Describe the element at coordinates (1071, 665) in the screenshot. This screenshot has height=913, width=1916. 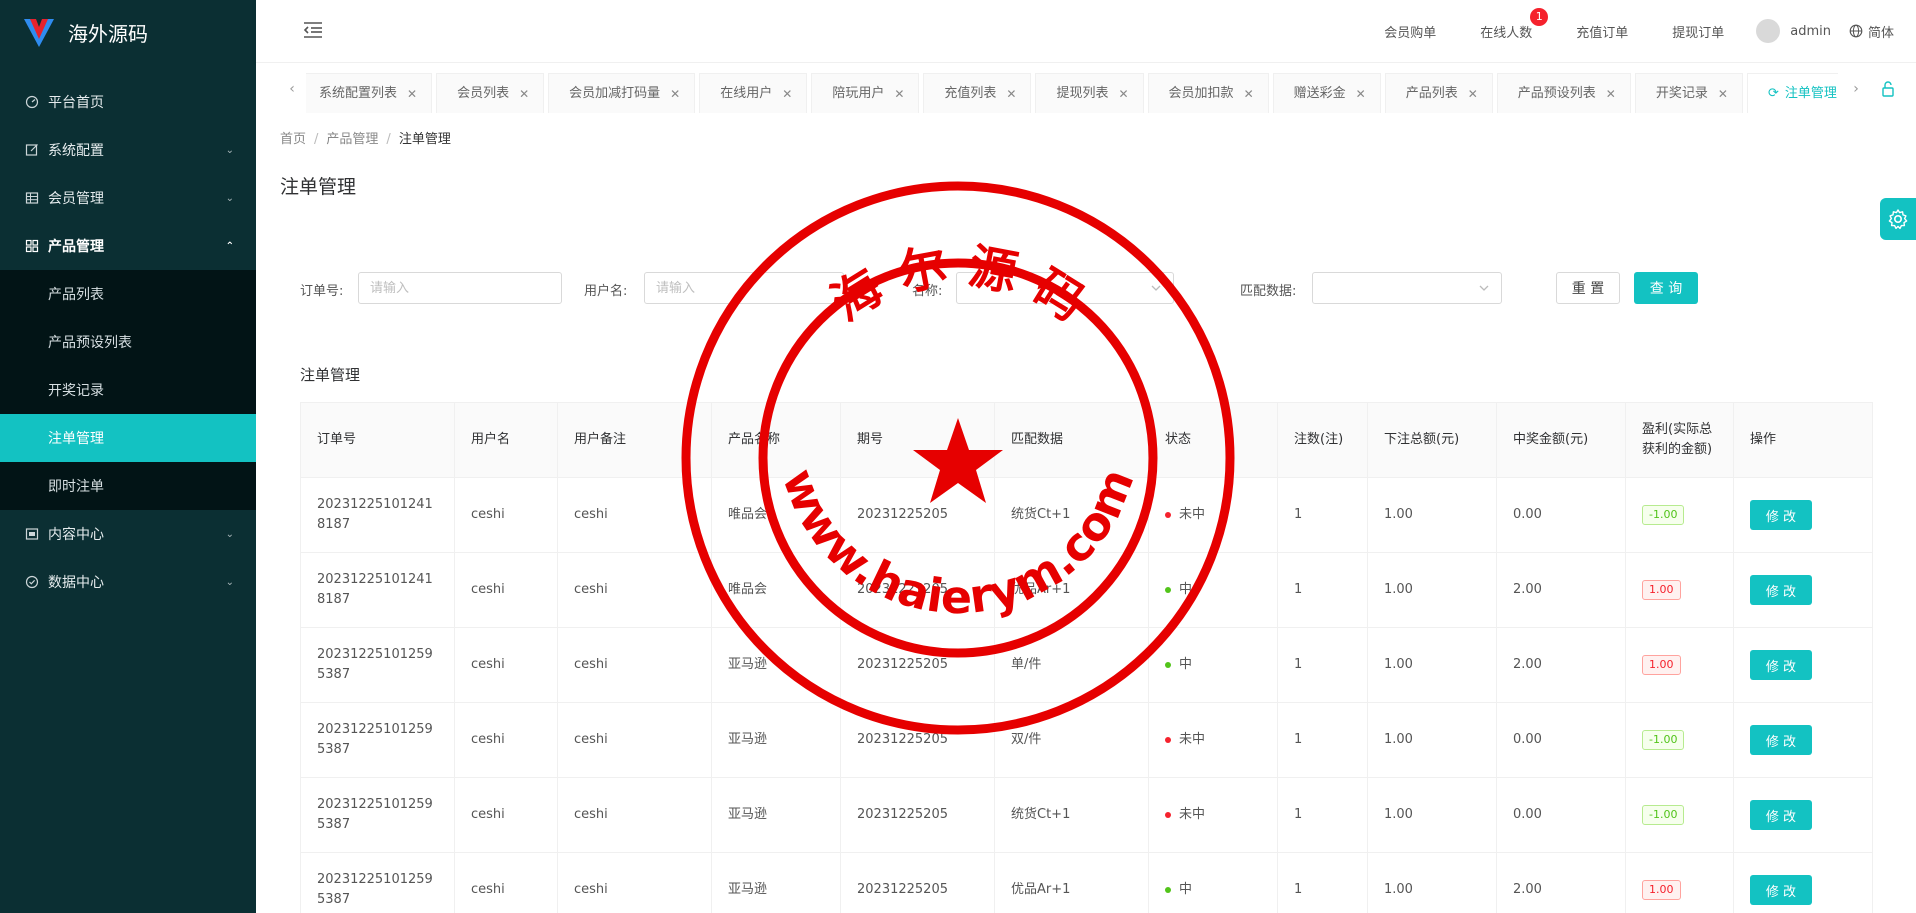
I see `cell-match-data: 单/件` at that location.